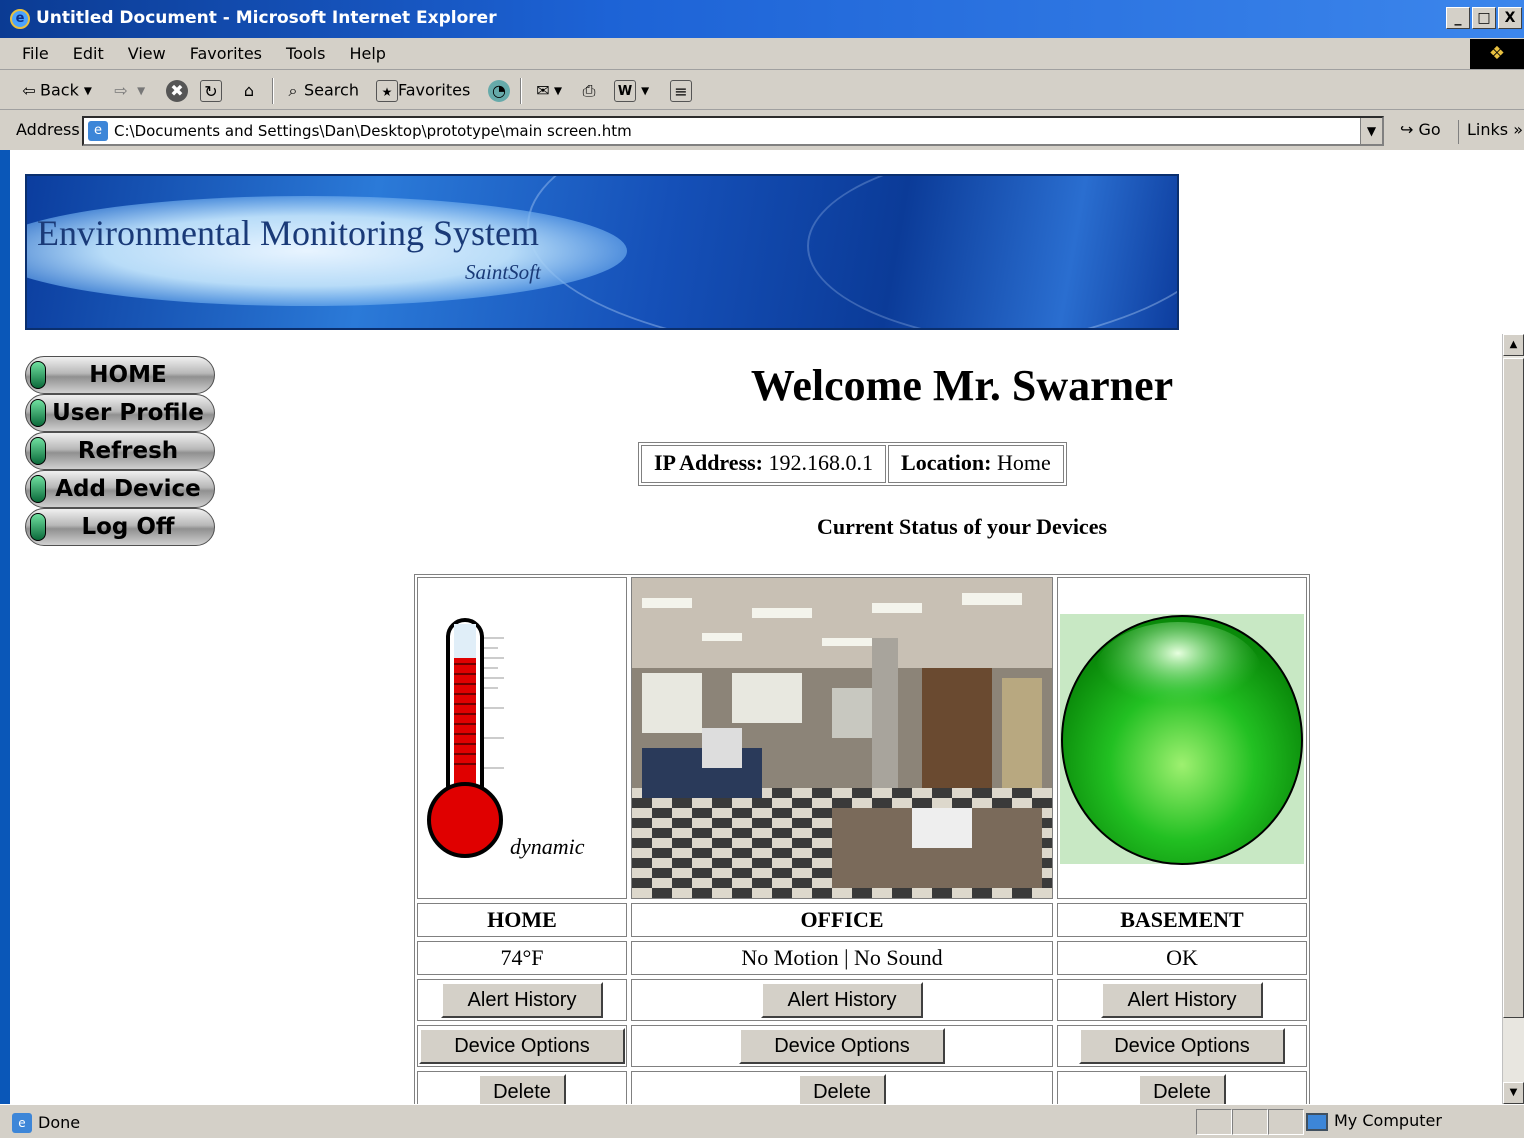  I want to click on basement-delete-button: Delete, so click(1182, 1089).